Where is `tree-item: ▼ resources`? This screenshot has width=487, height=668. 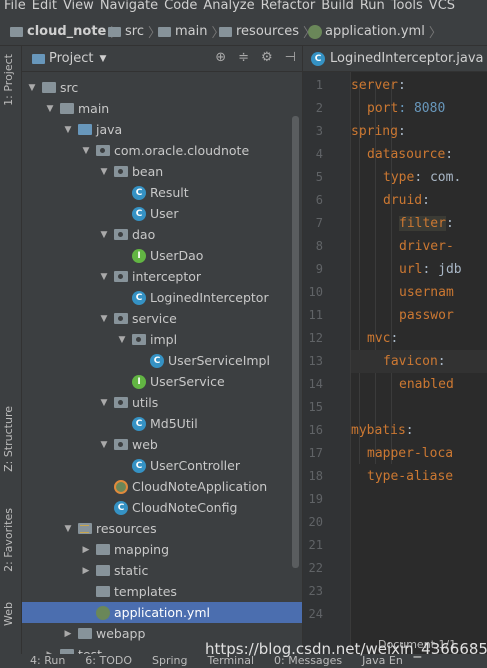 tree-item: ▼ resources is located at coordinates (162, 528).